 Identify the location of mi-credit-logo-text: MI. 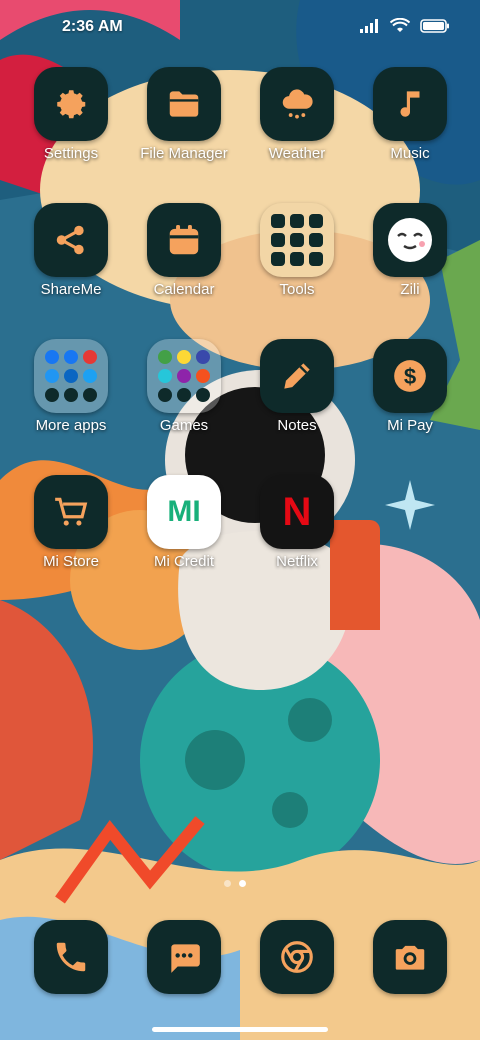
(184, 511).